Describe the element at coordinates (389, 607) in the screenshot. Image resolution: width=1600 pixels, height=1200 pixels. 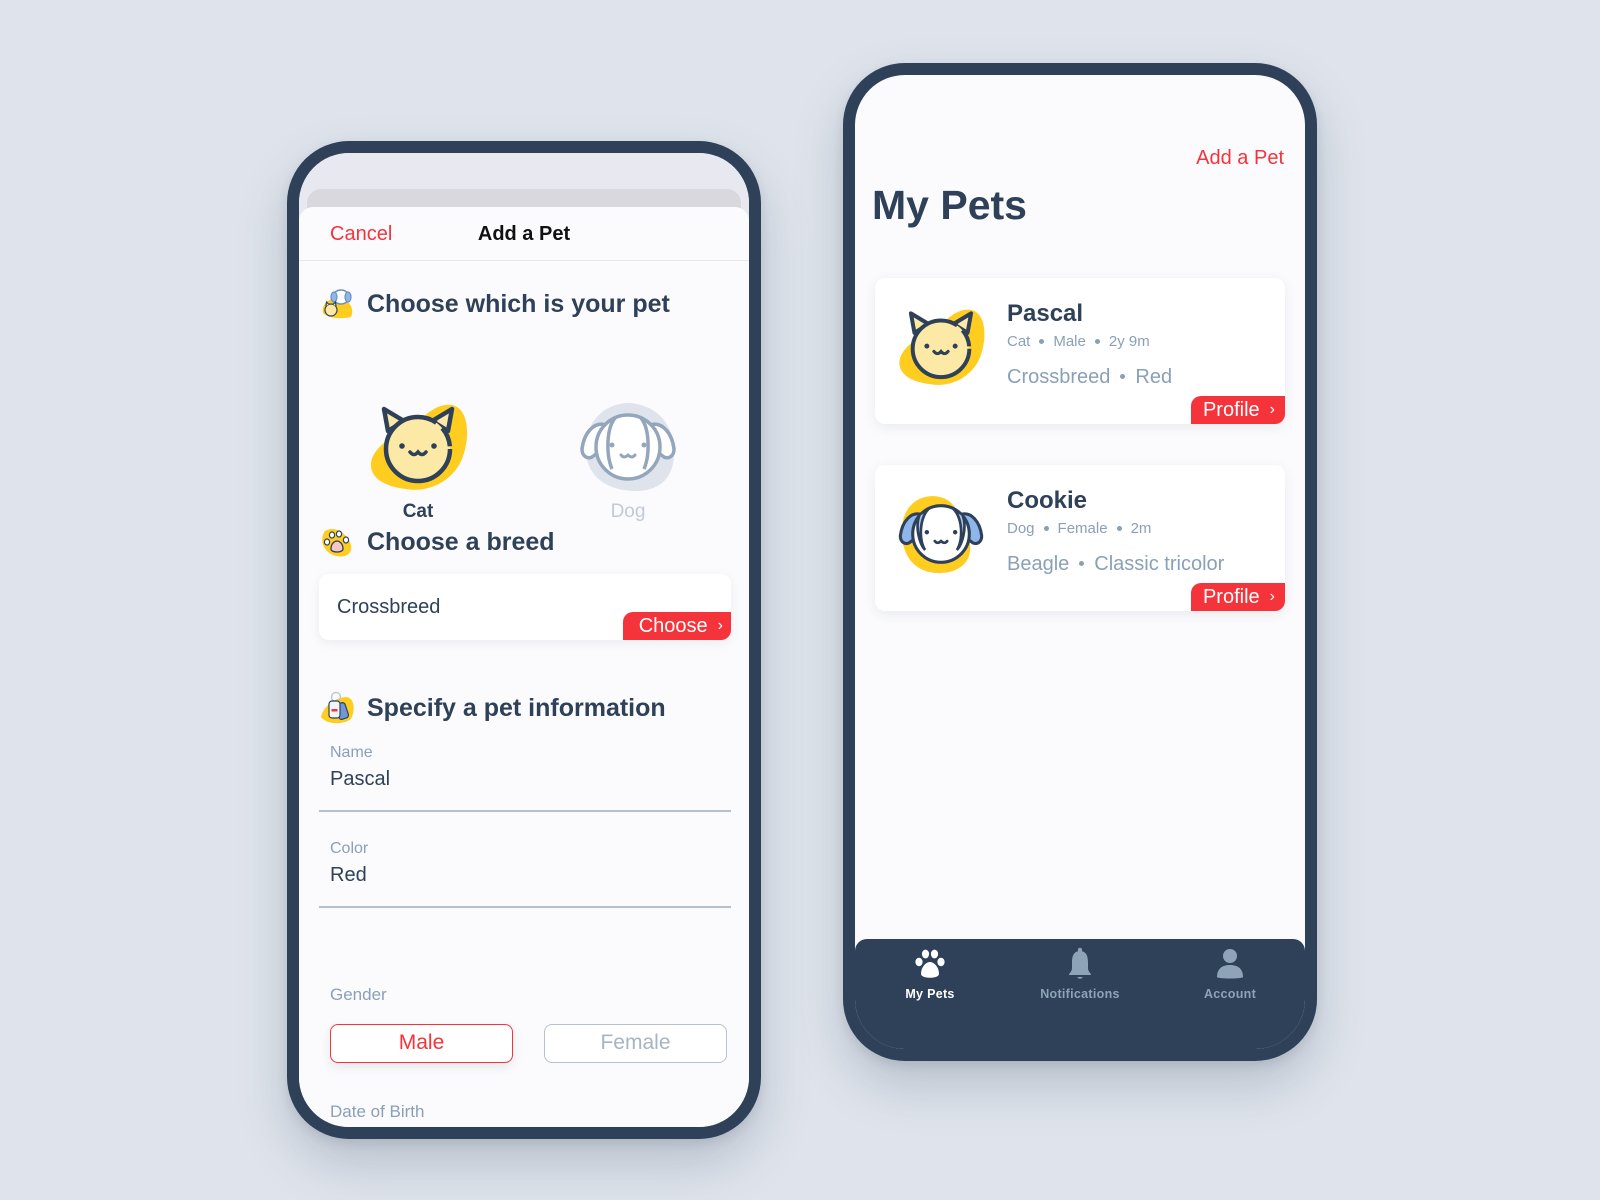
I see `breed-value: Crossbreed` at that location.